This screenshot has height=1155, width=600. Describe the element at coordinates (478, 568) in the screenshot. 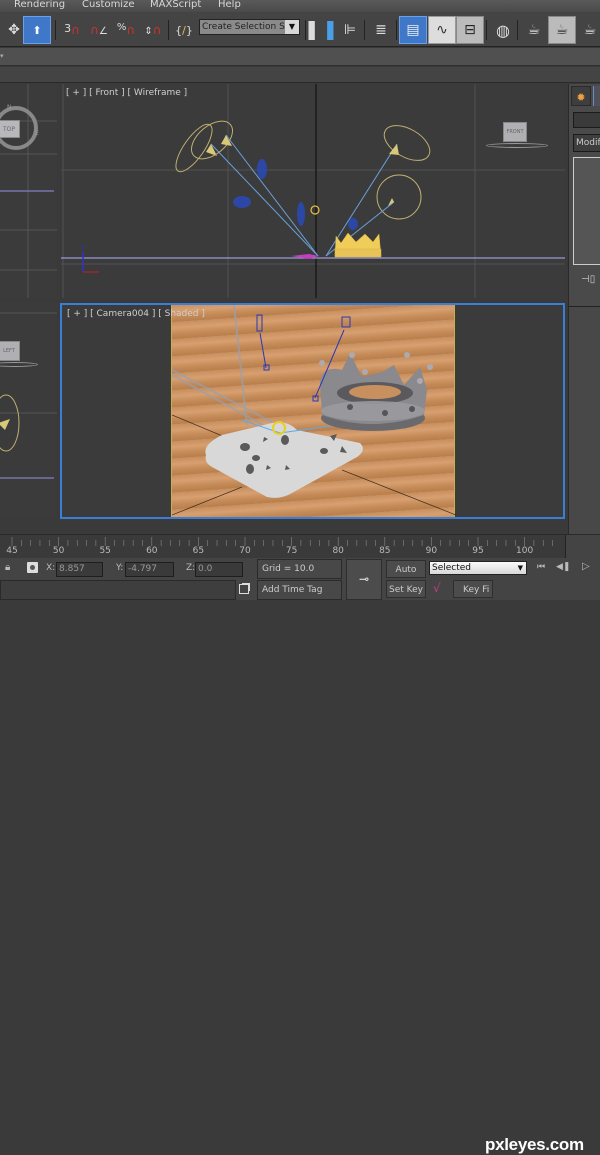

I see `key-mode-dropdown: Selected ▼` at that location.